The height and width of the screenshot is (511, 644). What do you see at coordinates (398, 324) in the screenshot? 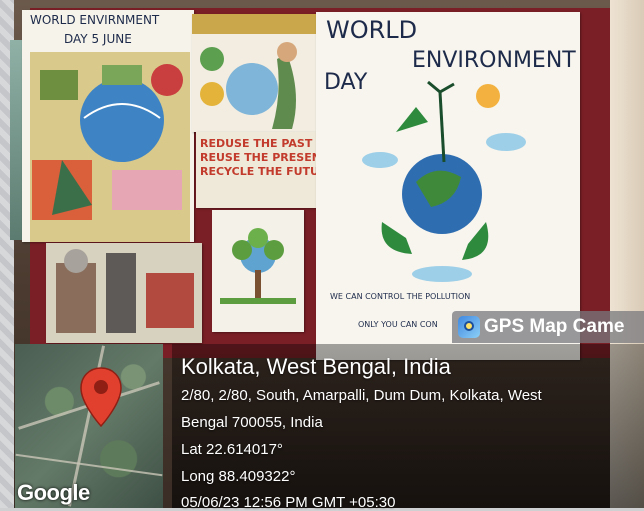
I see `poster-right-caption-2: ONLY YOU CAN CON` at bounding box center [398, 324].